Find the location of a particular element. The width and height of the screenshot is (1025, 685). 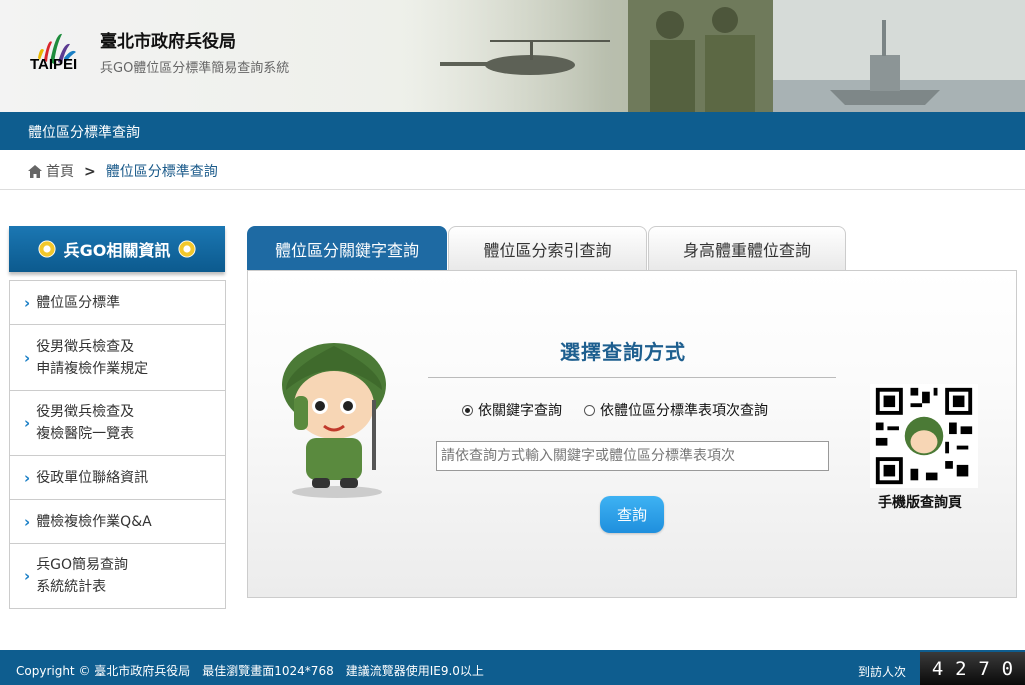

sidebar-item-label: 申請複檢作業規定 is located at coordinates (92, 368).